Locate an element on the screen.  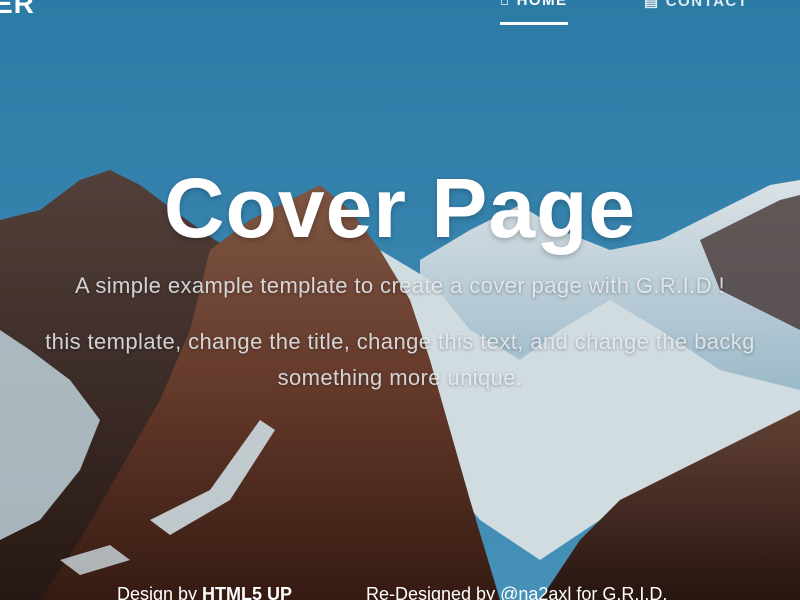
nav-item-contact: ▤ CONTACT is located at coordinates (696, 5).